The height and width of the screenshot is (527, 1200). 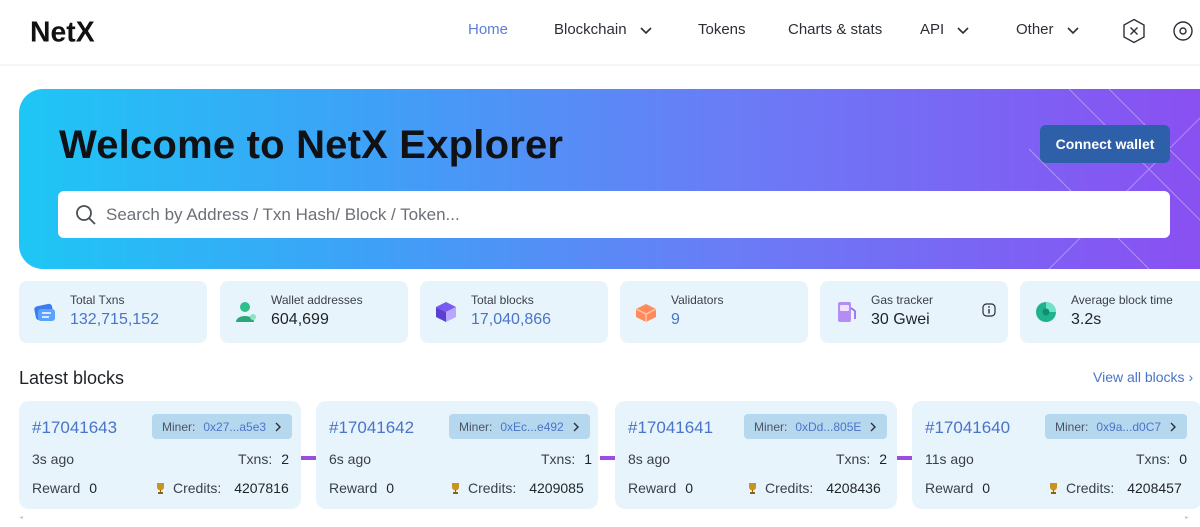 I want to click on stat-label: Wallet addresses, so click(x=317, y=300).